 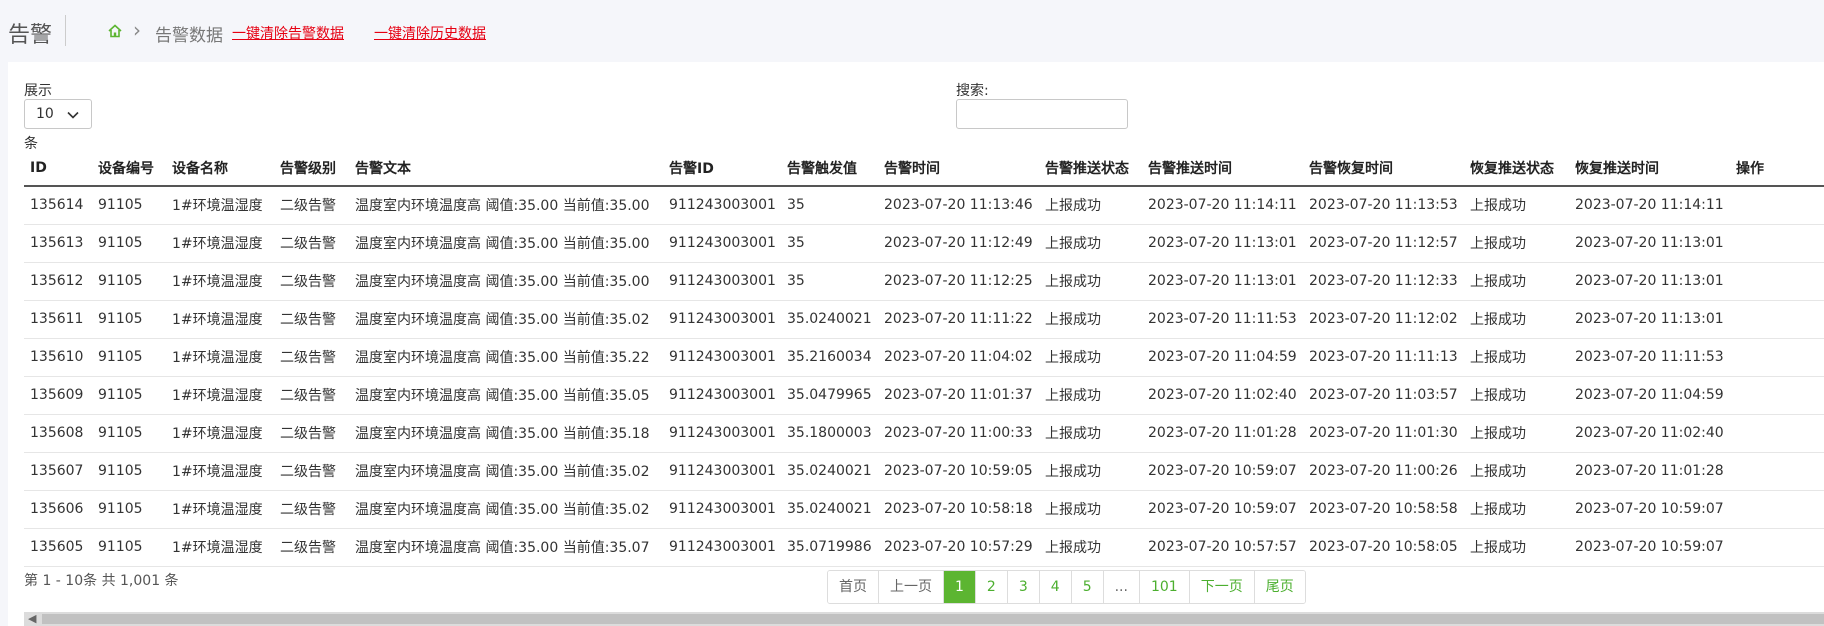 What do you see at coordinates (311, 168) in the screenshot?
I see `column-header: 告警级别` at bounding box center [311, 168].